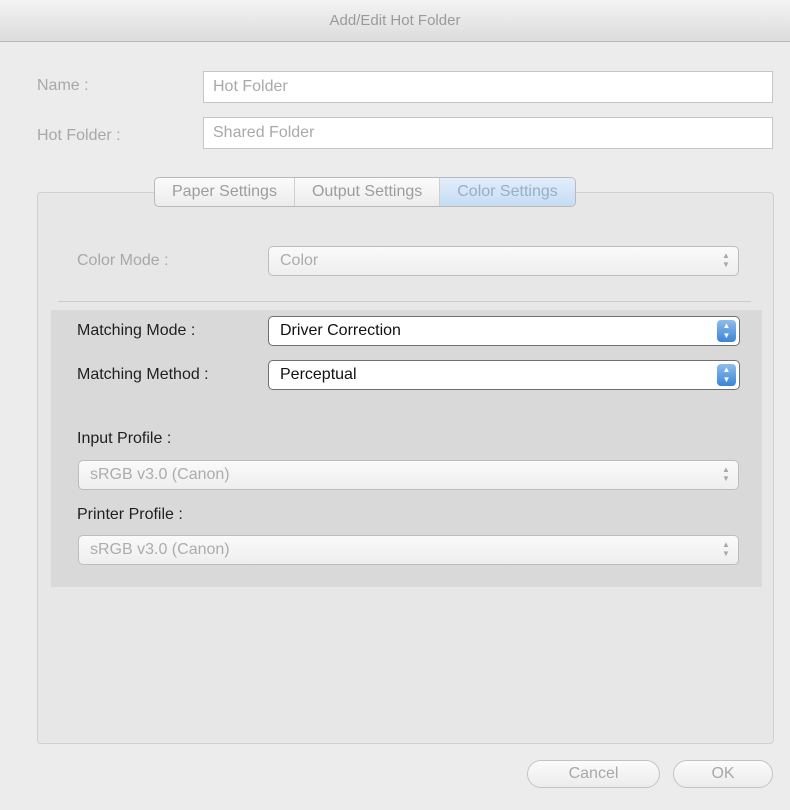 The width and height of the screenshot is (790, 810). Describe the element at coordinates (160, 474) in the screenshot. I see `input-profile-value: sRGB v3.0 (Canon)` at that location.